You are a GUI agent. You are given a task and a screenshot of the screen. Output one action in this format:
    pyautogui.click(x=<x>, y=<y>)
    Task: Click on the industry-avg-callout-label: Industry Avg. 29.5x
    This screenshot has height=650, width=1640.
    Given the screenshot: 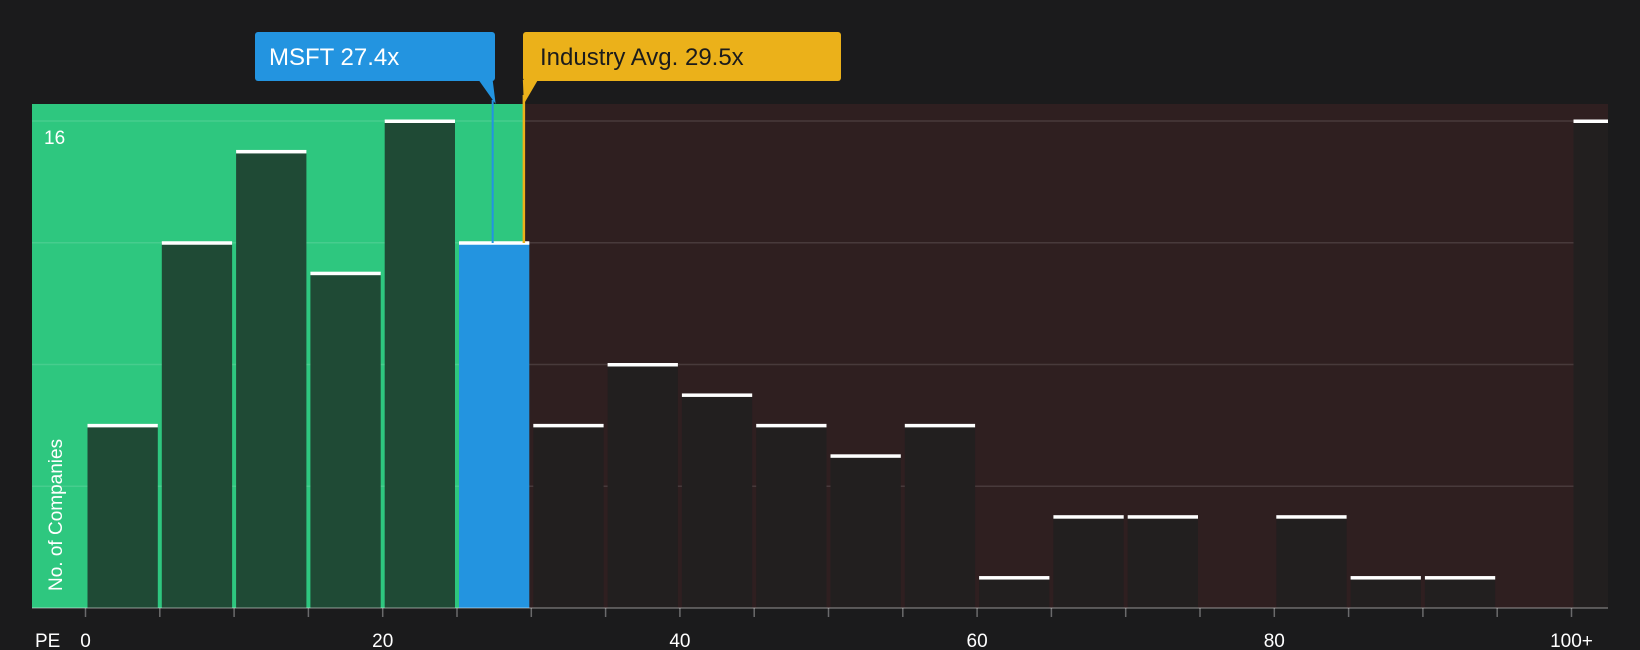 What is the action you would take?
    pyautogui.click(x=642, y=57)
    